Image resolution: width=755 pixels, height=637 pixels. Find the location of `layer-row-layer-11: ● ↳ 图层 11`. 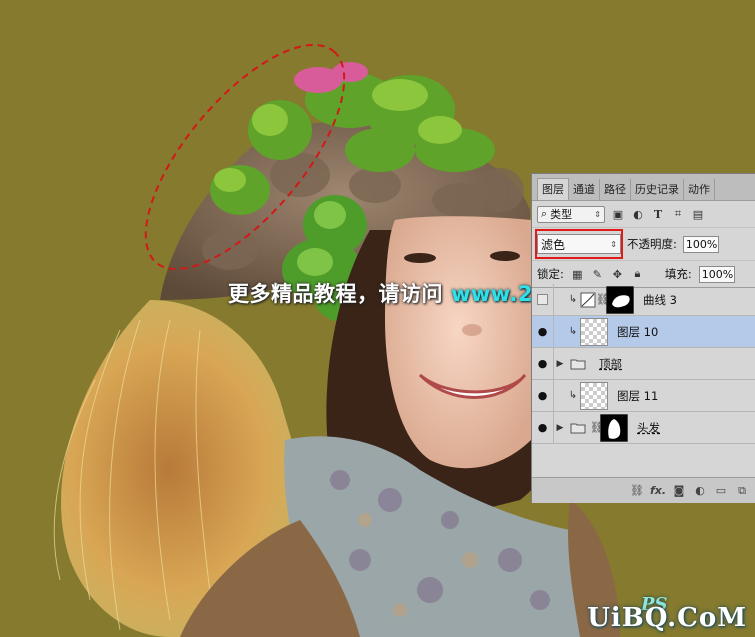

layer-row-layer-11: ● ↳ 图层 11 is located at coordinates (643, 396).